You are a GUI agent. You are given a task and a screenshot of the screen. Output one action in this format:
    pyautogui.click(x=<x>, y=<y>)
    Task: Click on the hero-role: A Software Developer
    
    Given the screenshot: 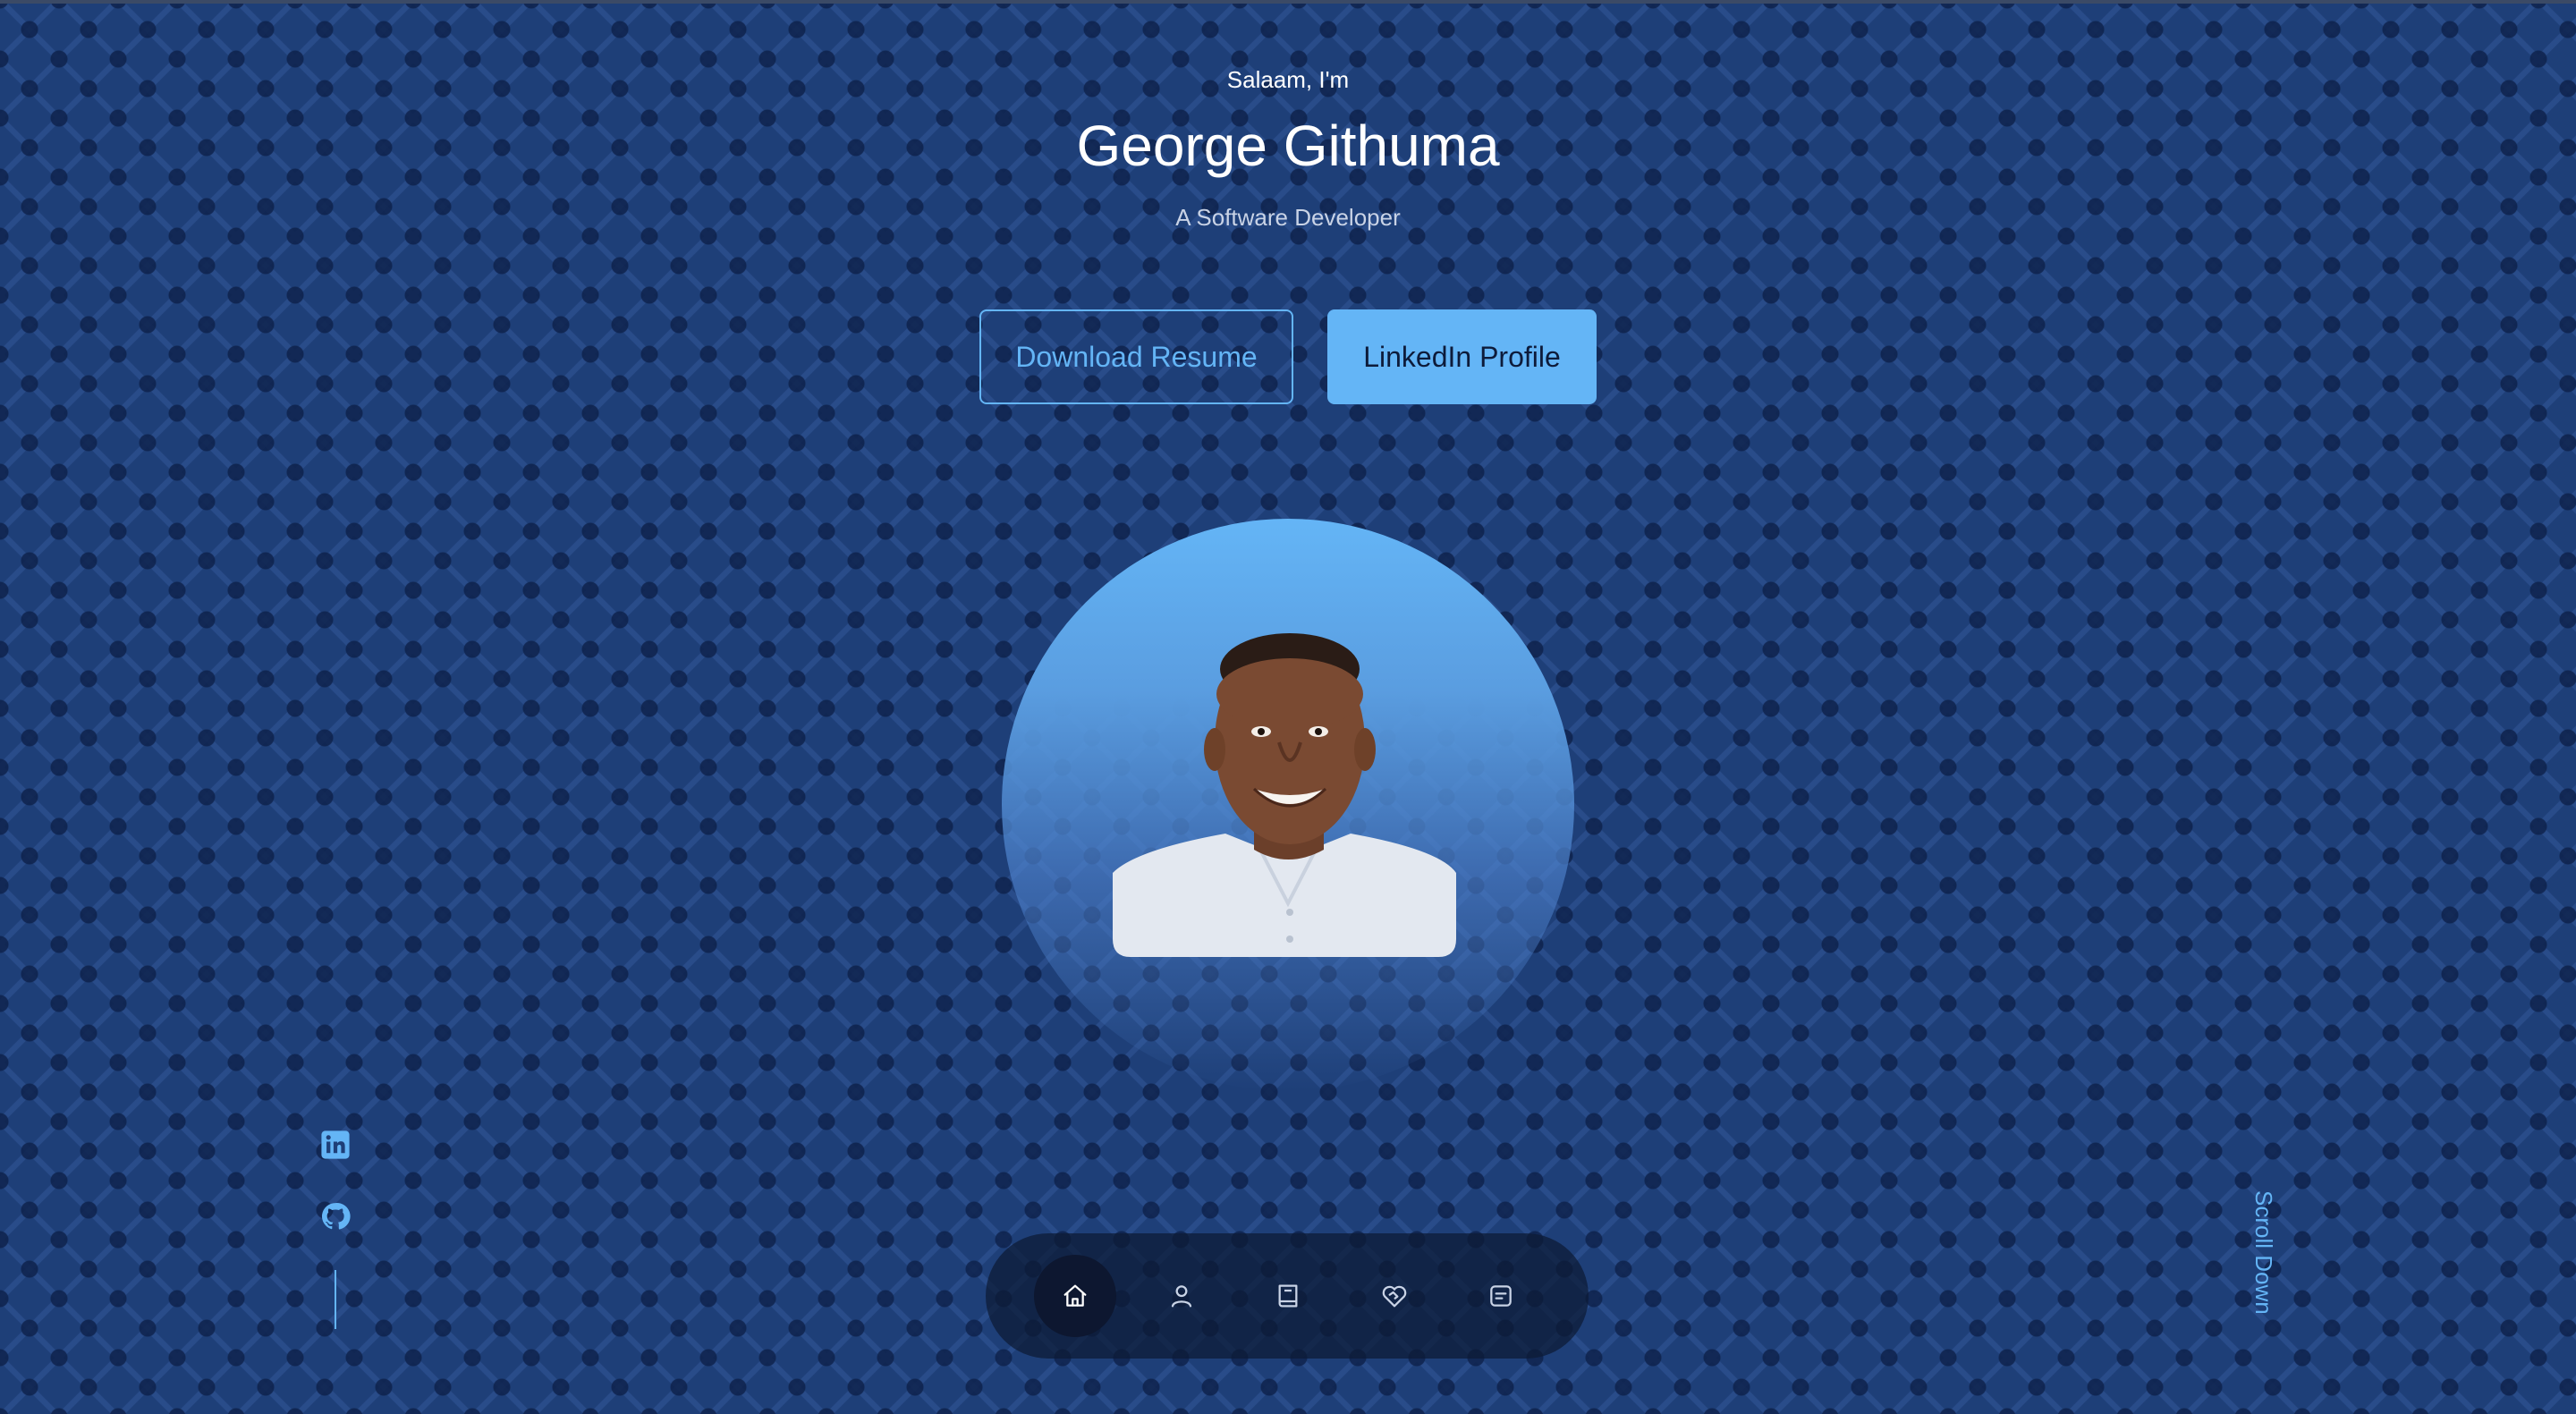 What is the action you would take?
    pyautogui.click(x=1288, y=217)
    